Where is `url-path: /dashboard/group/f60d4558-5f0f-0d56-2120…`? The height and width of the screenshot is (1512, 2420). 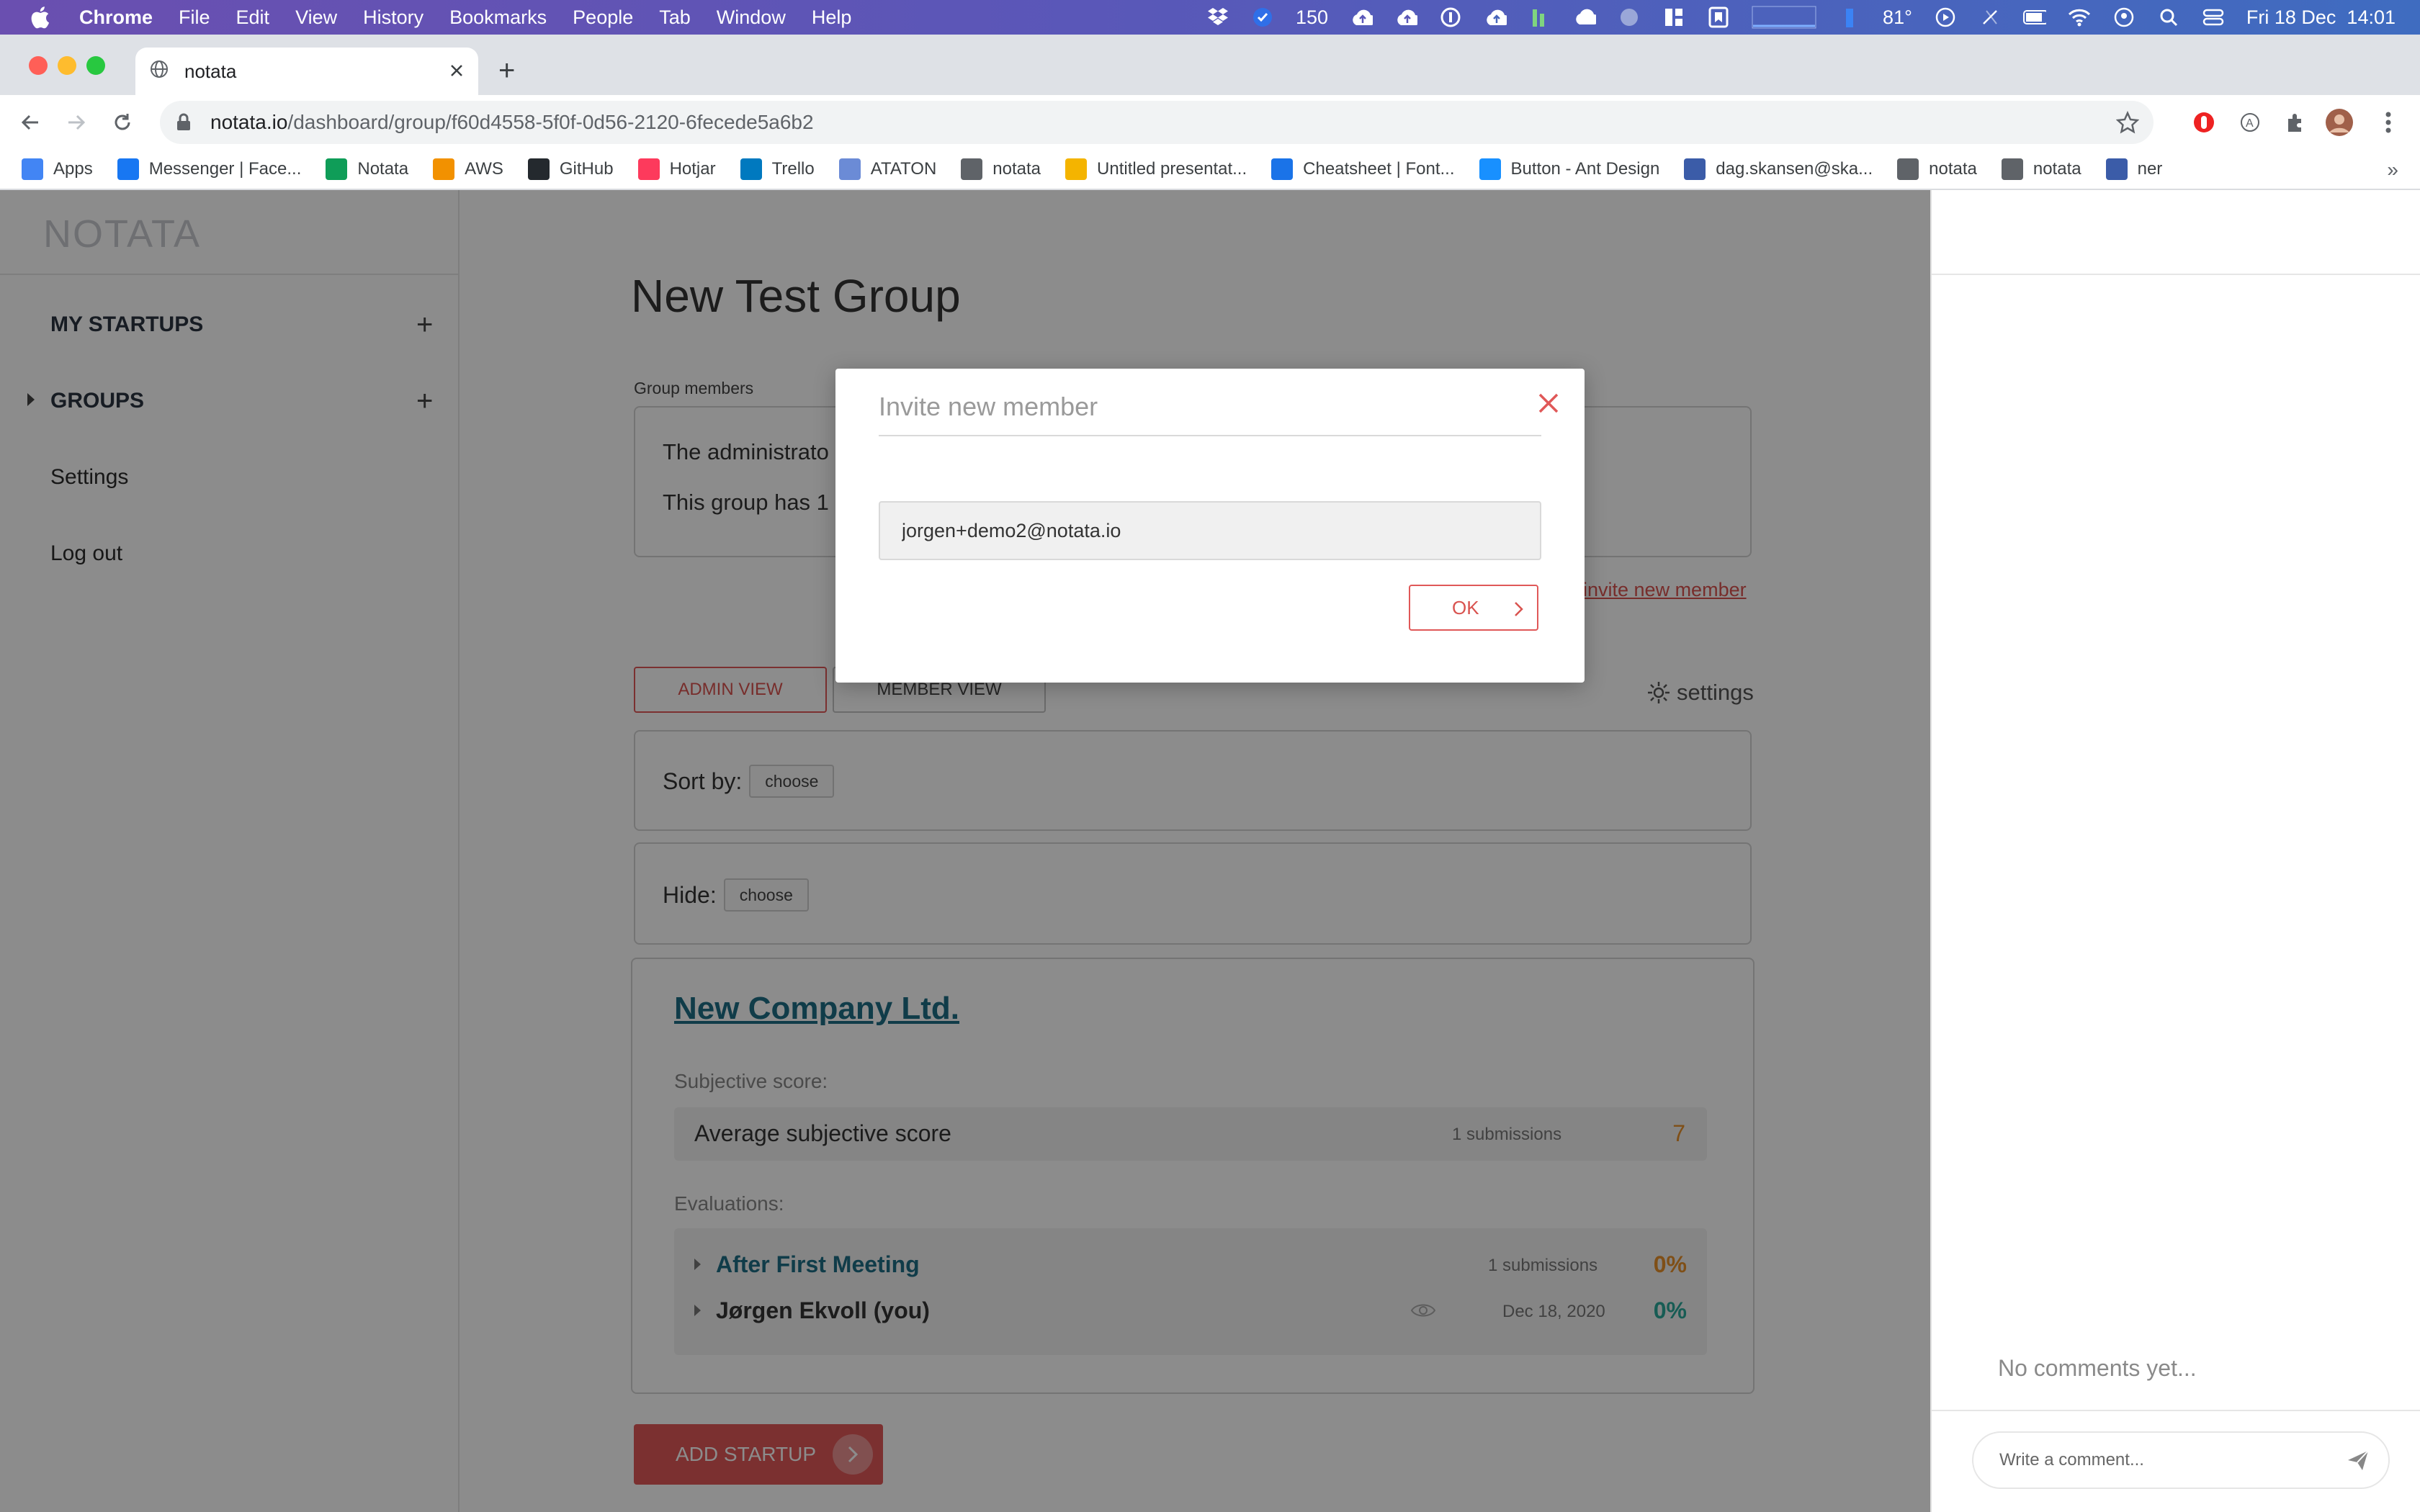
url-path: /dashboard/group/f60d4558-5f0f-0d56-2120… is located at coordinates (550, 122).